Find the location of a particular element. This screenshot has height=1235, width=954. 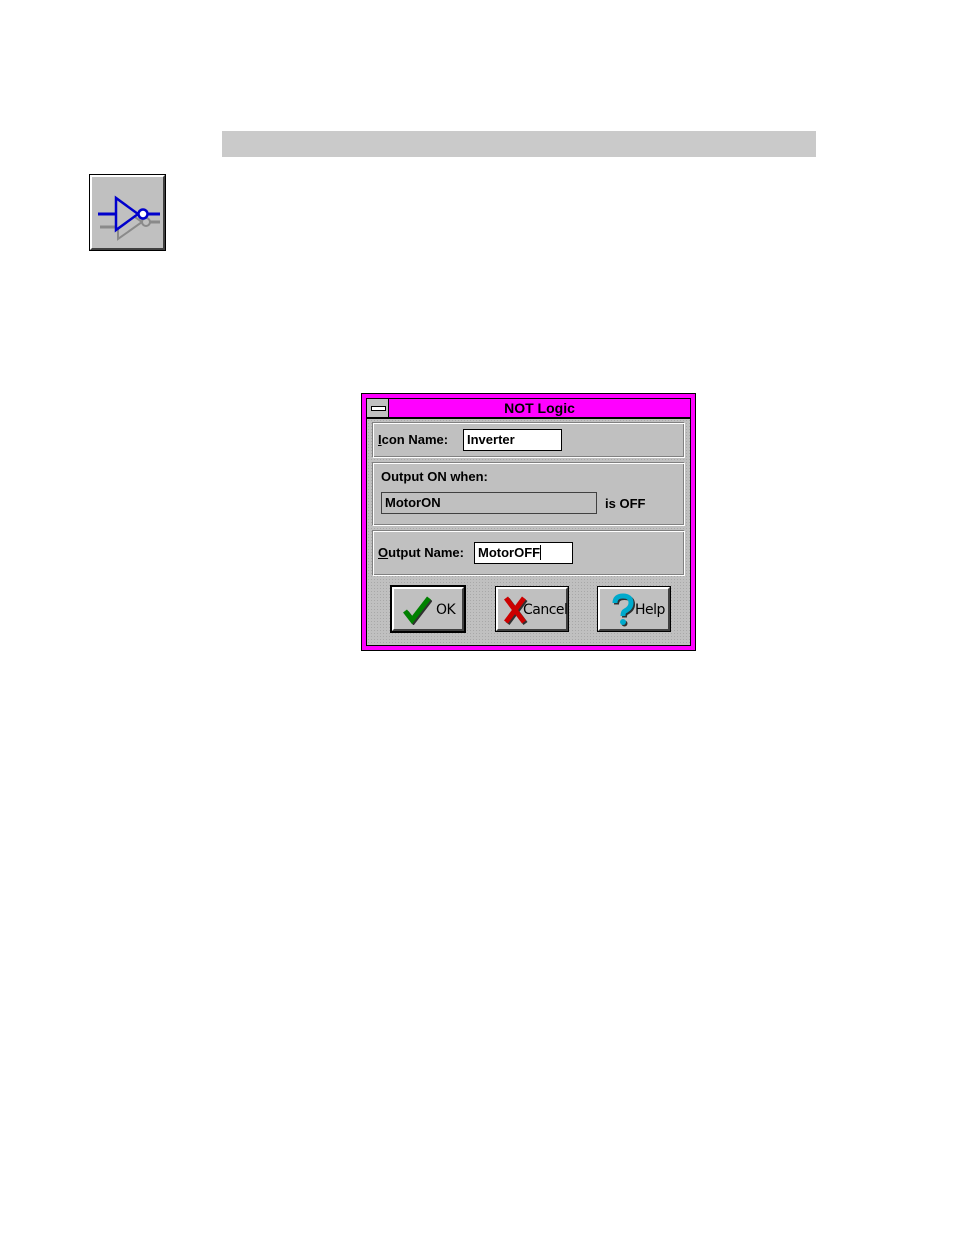

not-gate-tool-button is located at coordinates (127, 212).